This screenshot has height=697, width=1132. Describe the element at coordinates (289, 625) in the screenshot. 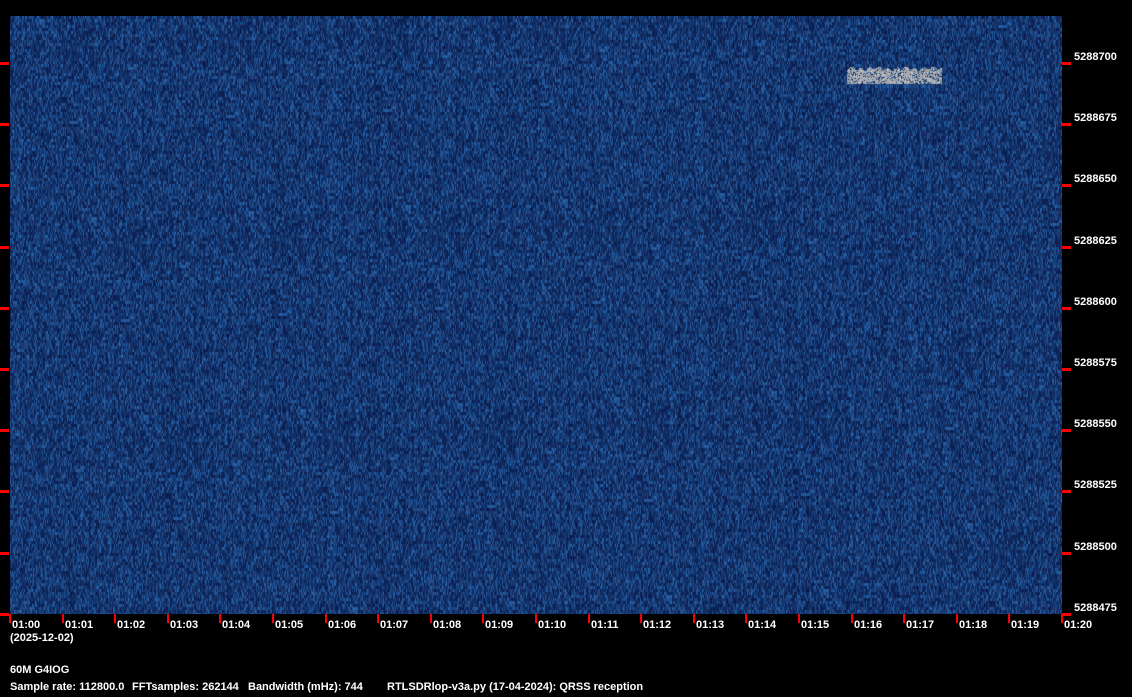

I see `x-tick-label: 01:05` at that location.